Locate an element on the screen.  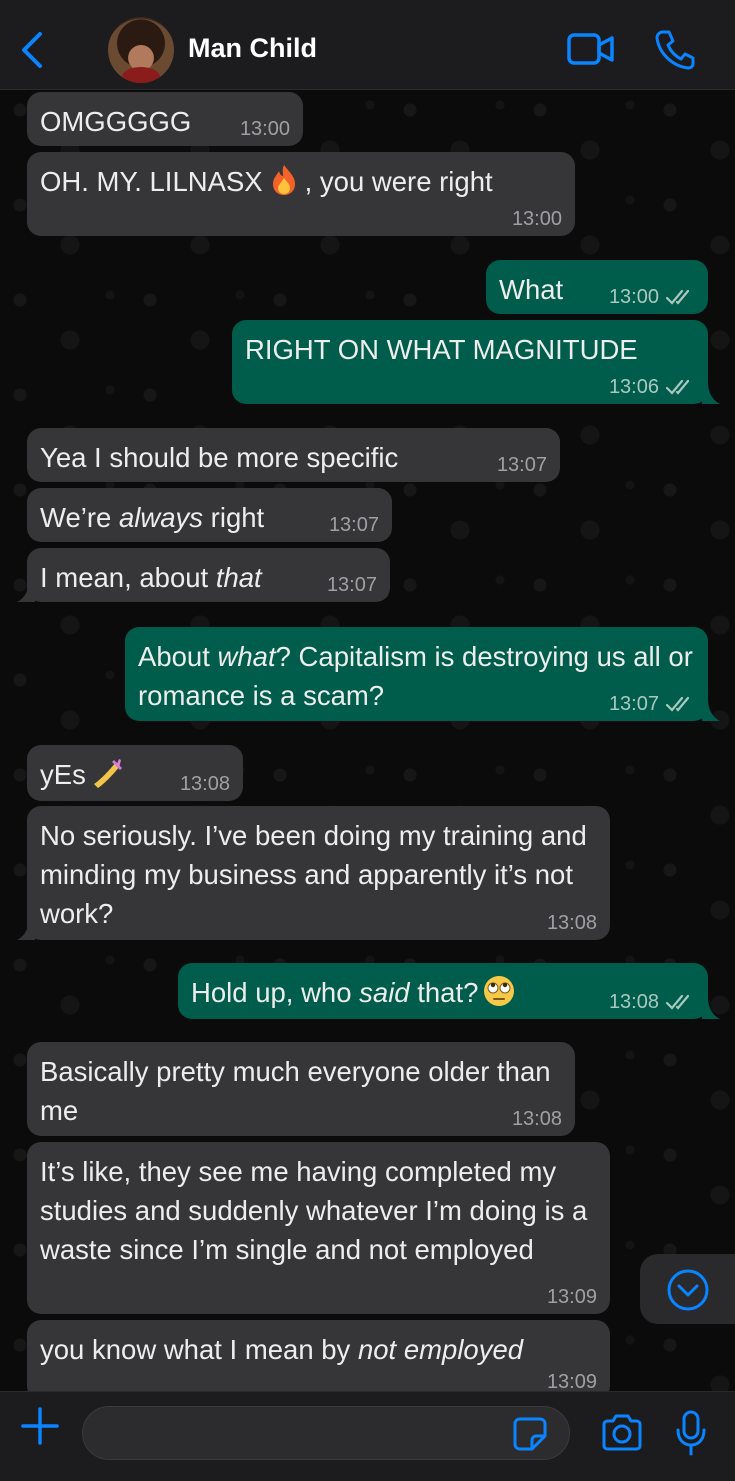
voice-record-button is located at coordinates (691, 1433).